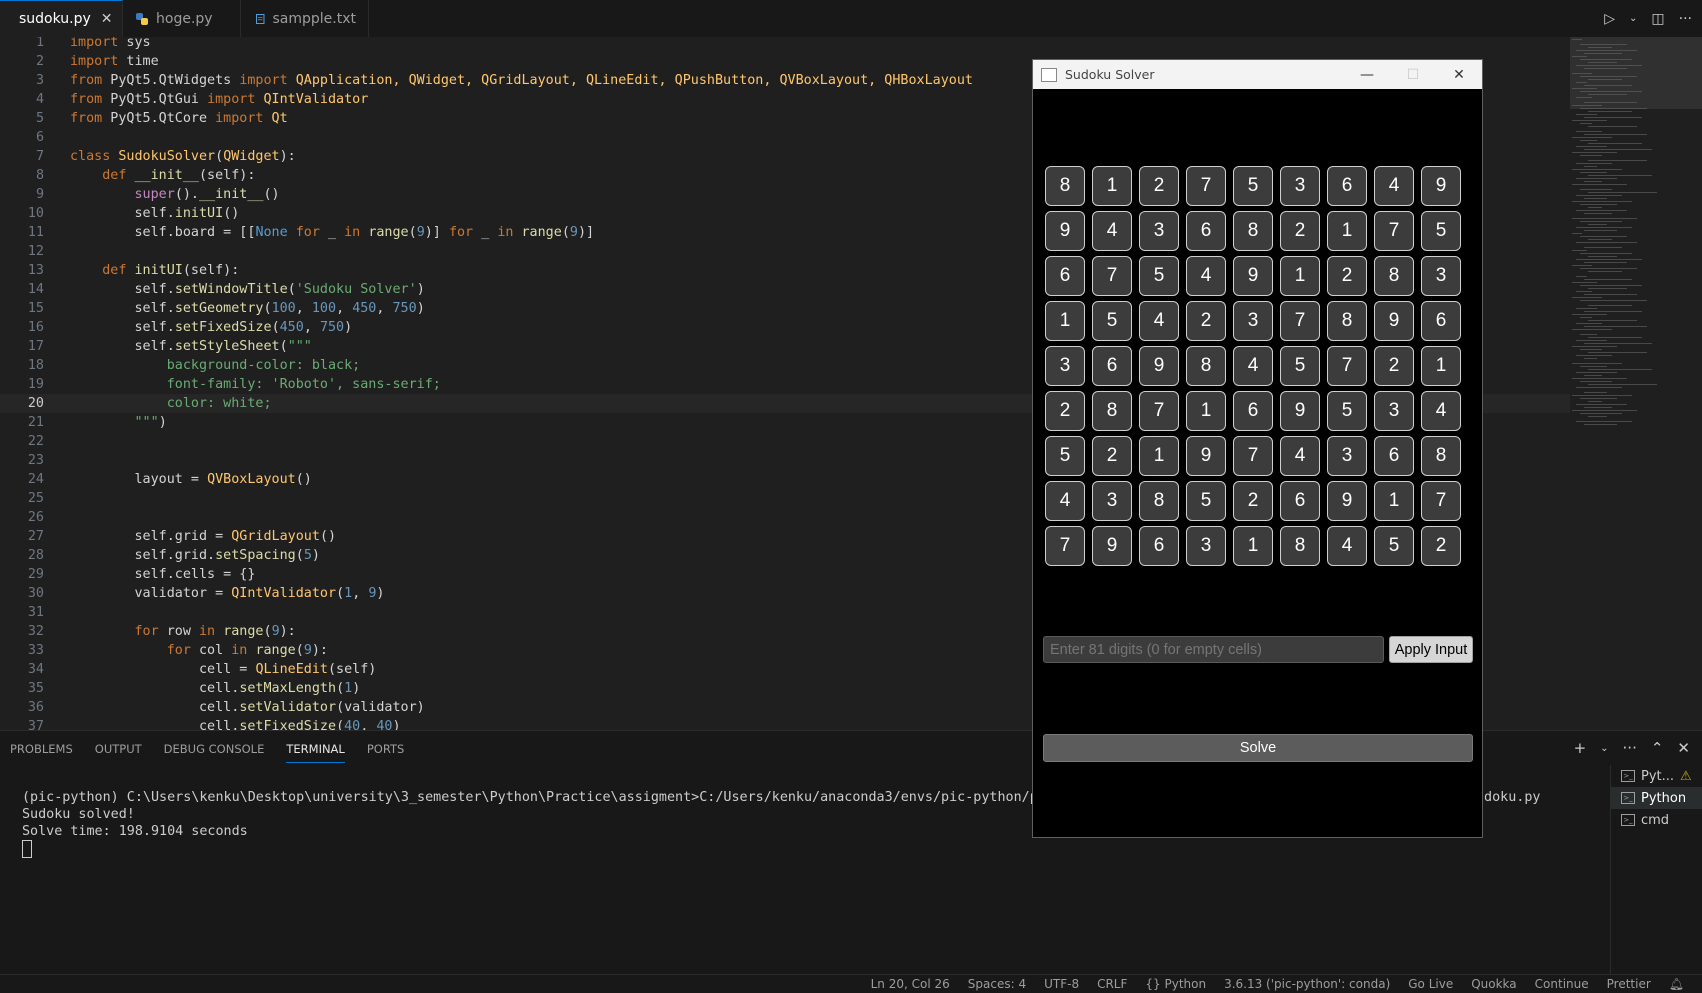 The image size is (1702, 993). Describe the element at coordinates (1609, 19) in the screenshot. I see `run-icon: ▷` at that location.